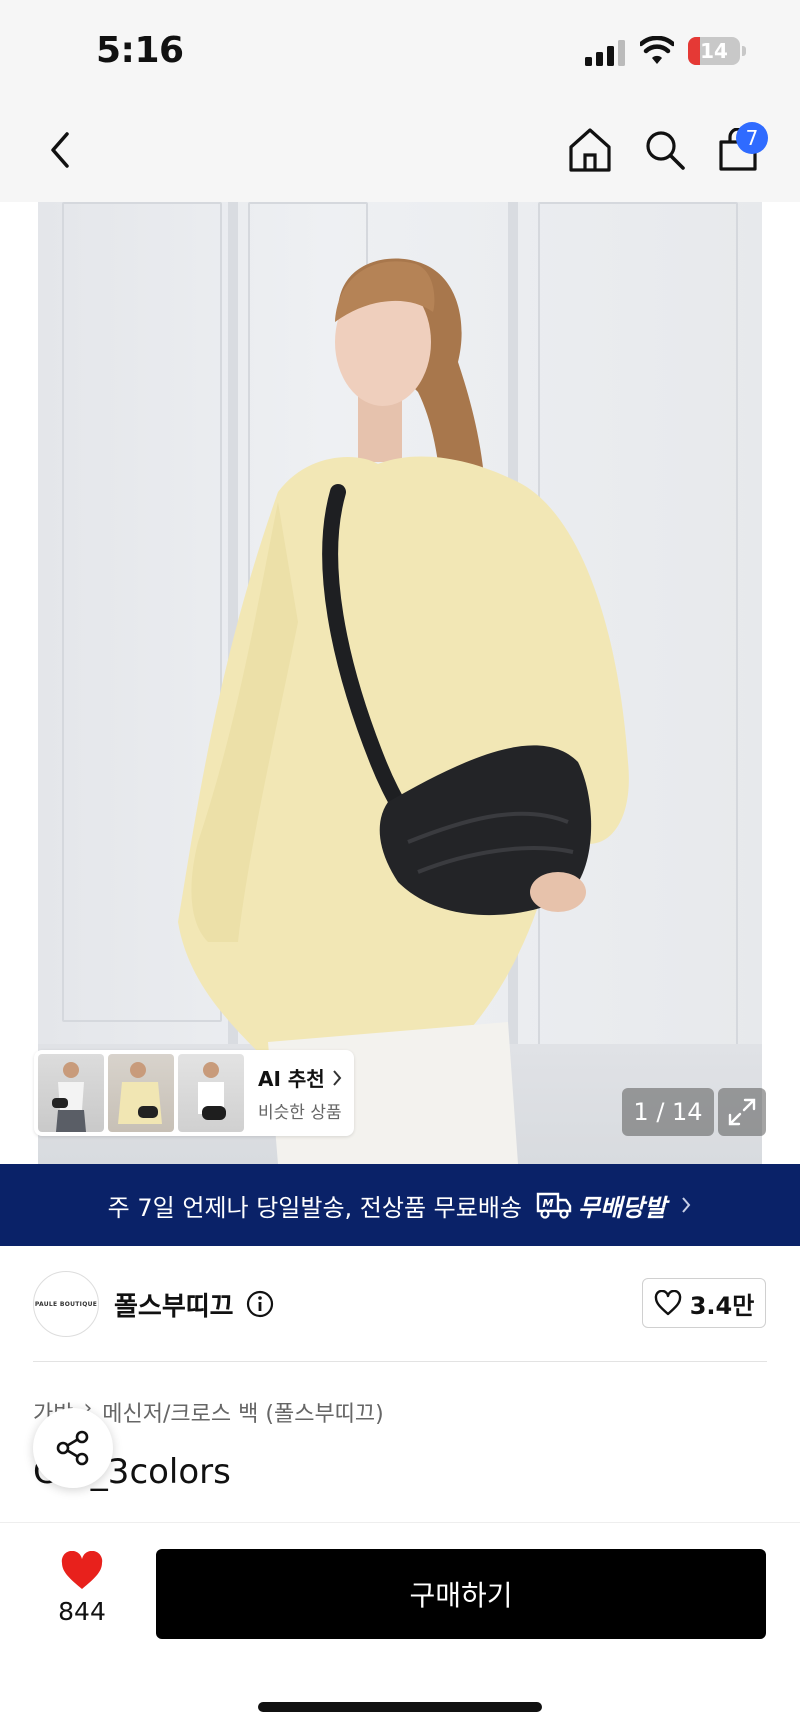 The height and width of the screenshot is (1732, 800). Describe the element at coordinates (82, 1611) in the screenshot. I see `wishlist-count: 844` at that location.